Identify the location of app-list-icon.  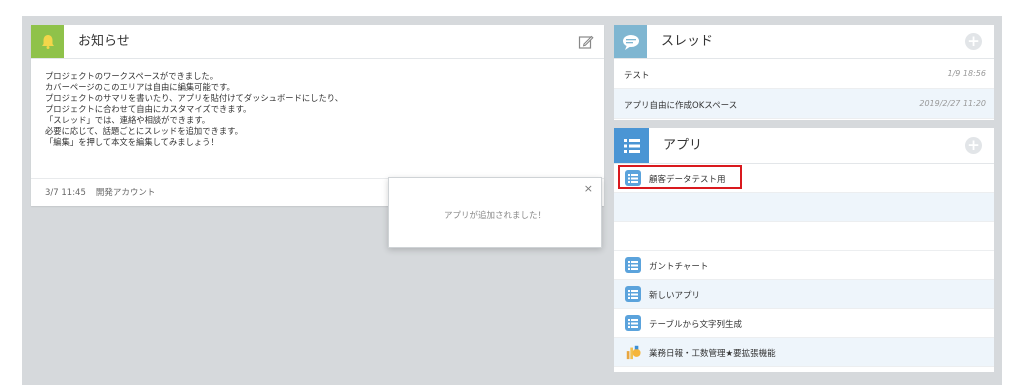
(631, 145).